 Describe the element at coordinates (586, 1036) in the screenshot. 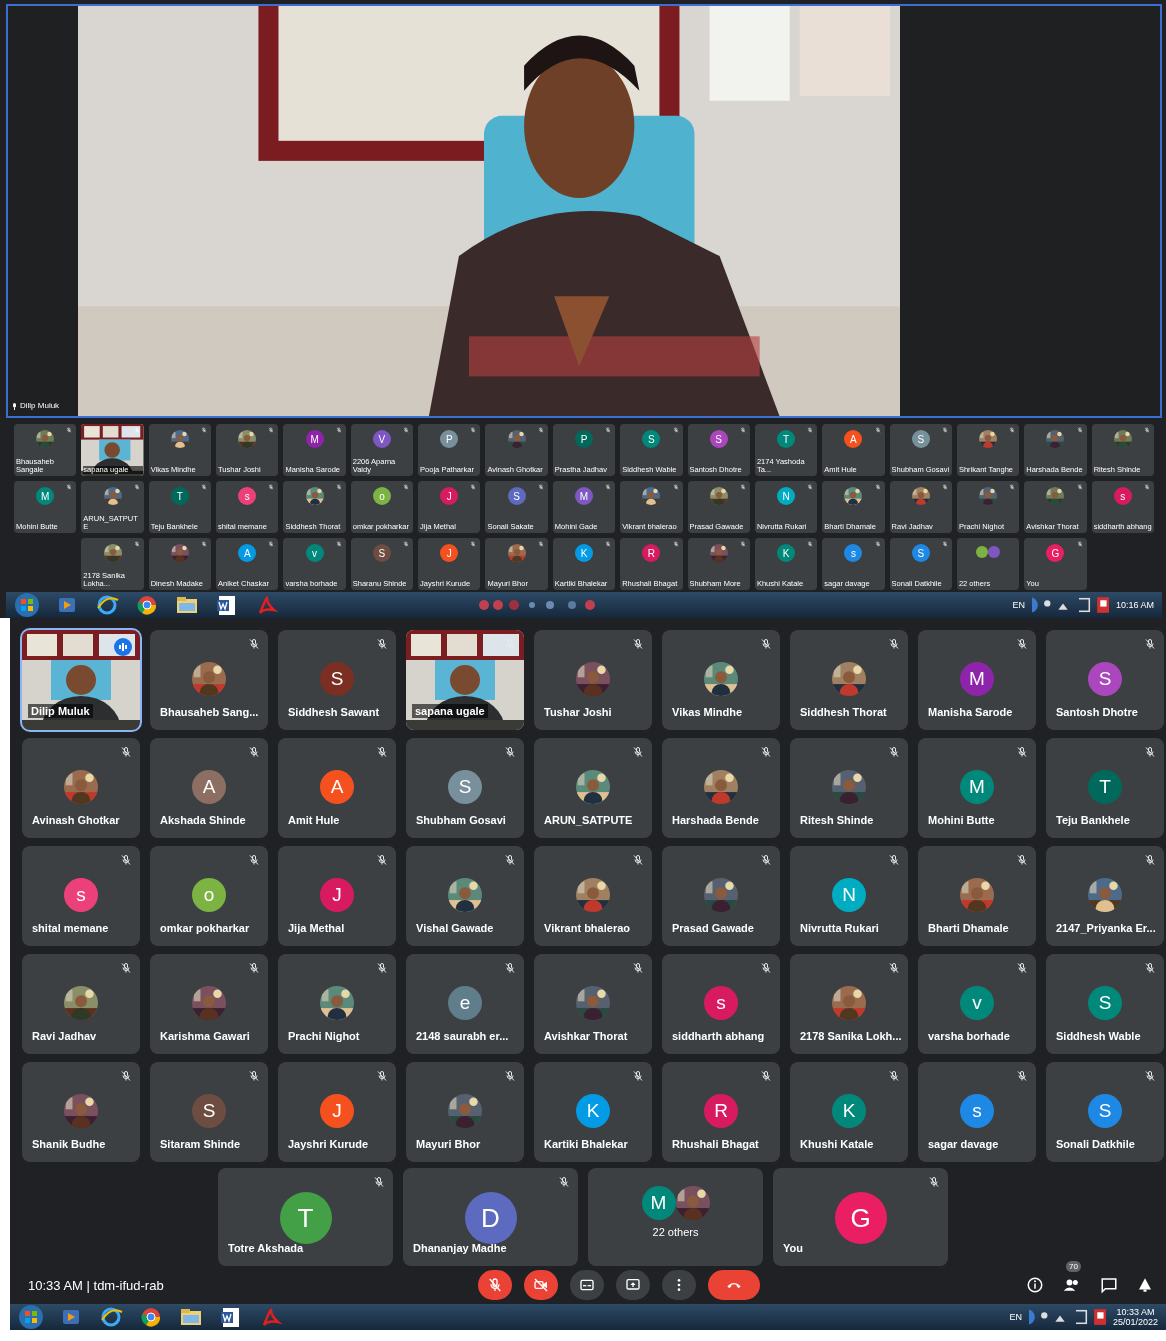

I see `participant-name: Avishkar Thorat` at that location.